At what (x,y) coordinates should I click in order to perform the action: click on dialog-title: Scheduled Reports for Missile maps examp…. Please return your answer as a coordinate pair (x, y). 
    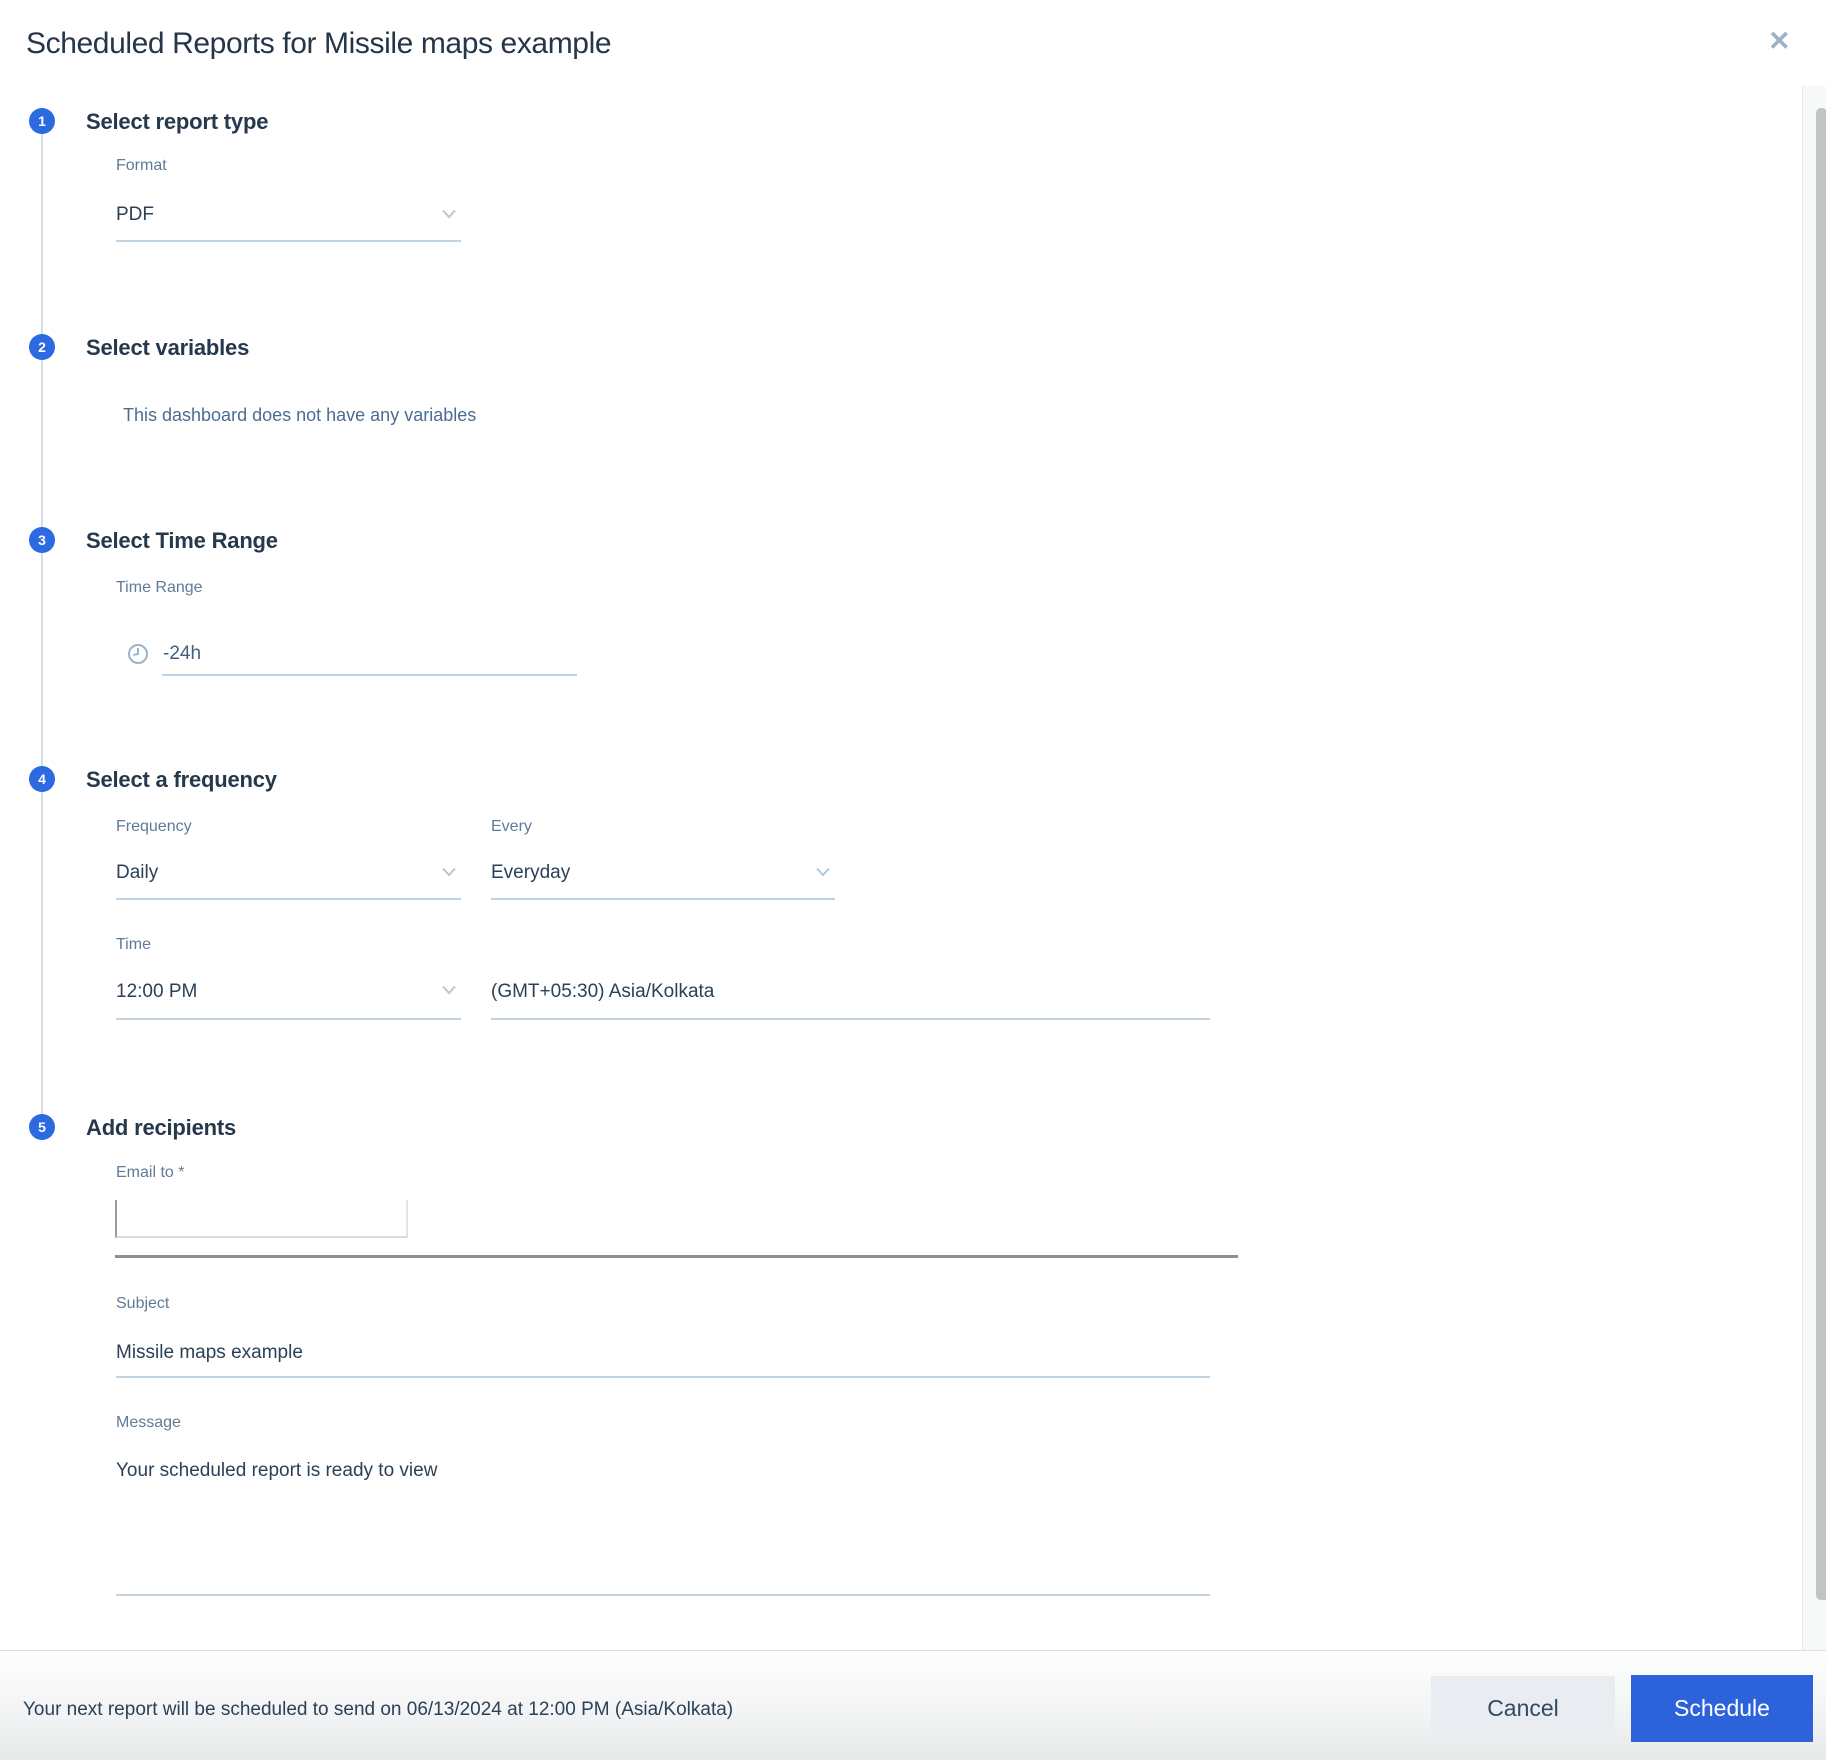
    Looking at the image, I should click on (319, 43).